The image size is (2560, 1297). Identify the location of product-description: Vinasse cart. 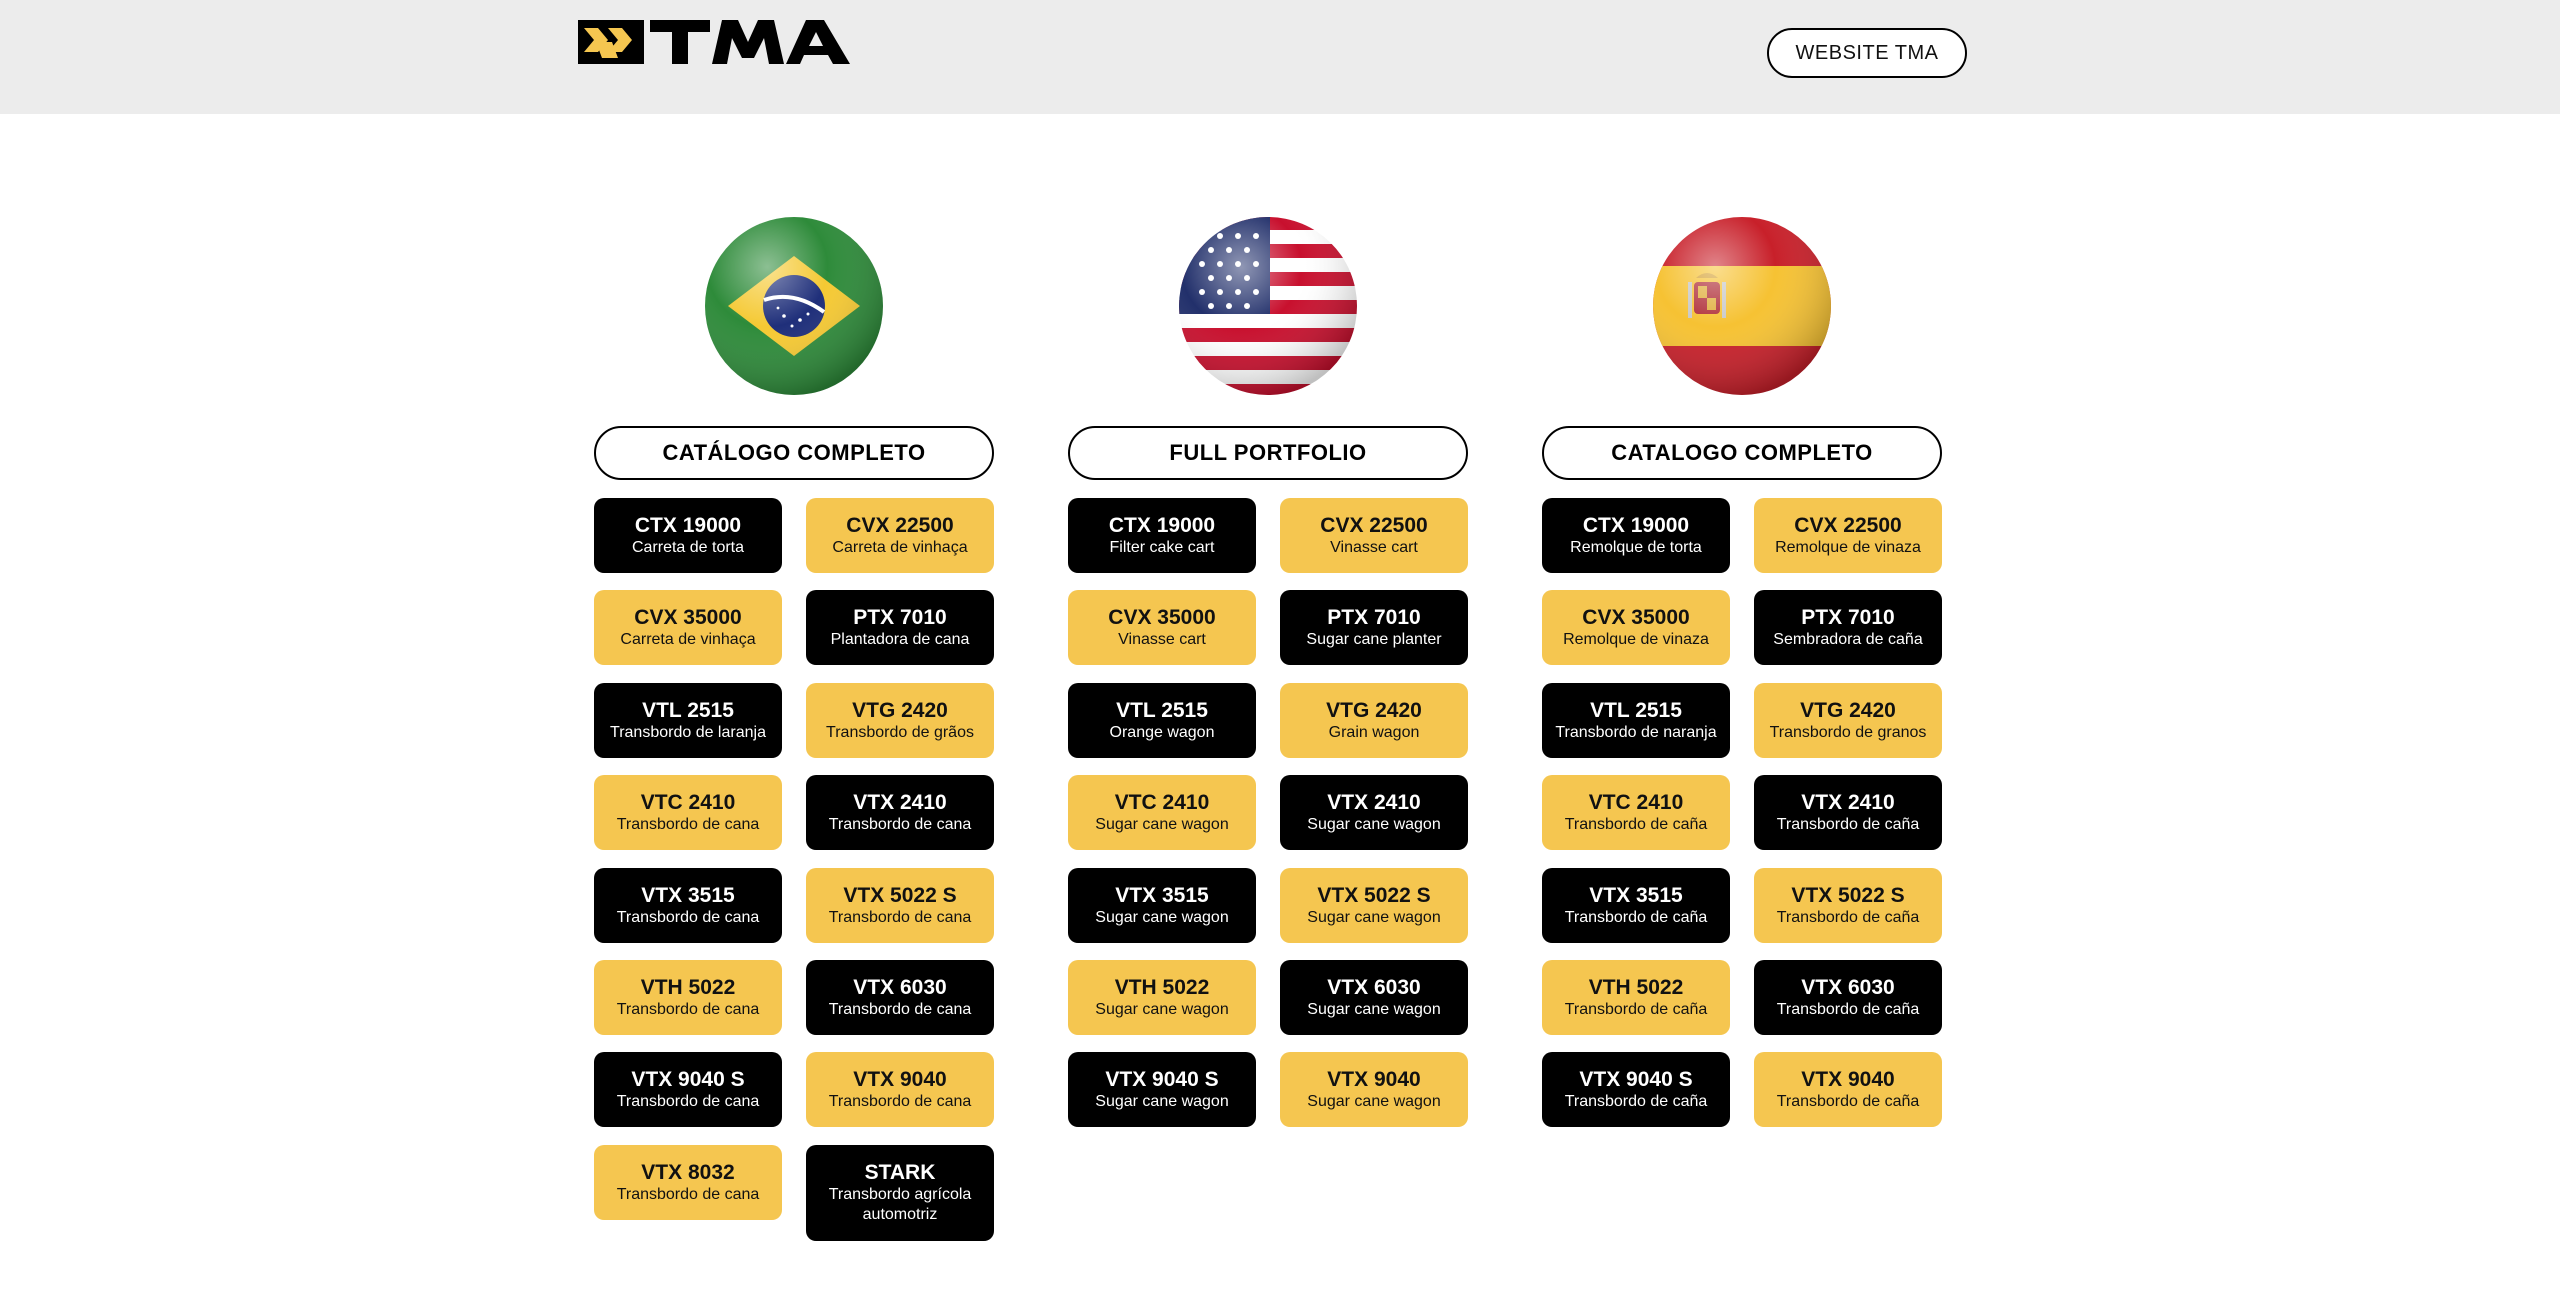
(1374, 547).